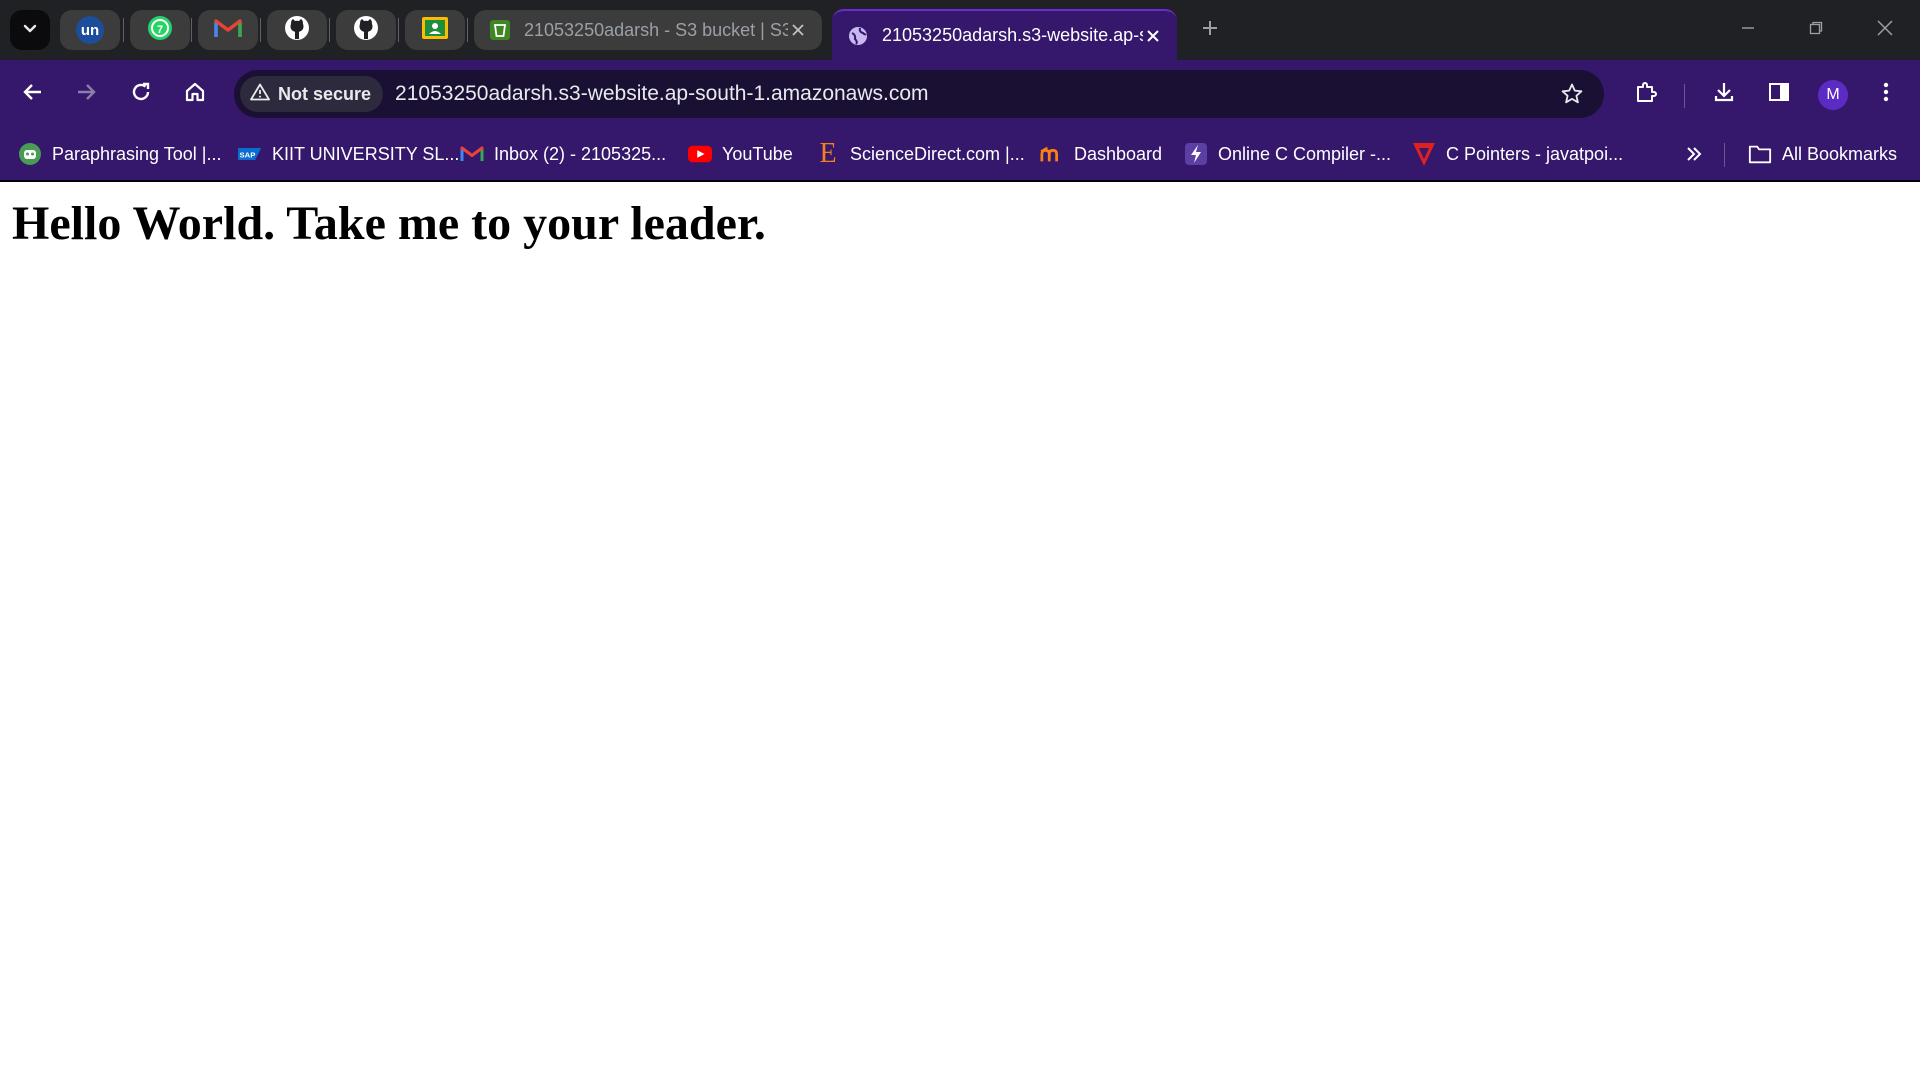  I want to click on svg-text: SAP, so click(248, 154).